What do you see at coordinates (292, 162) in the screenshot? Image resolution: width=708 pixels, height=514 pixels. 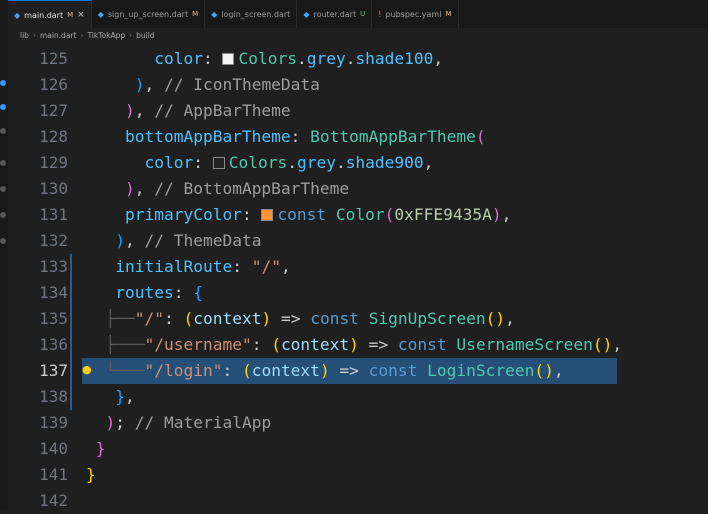 I see `code-token: .` at bounding box center [292, 162].